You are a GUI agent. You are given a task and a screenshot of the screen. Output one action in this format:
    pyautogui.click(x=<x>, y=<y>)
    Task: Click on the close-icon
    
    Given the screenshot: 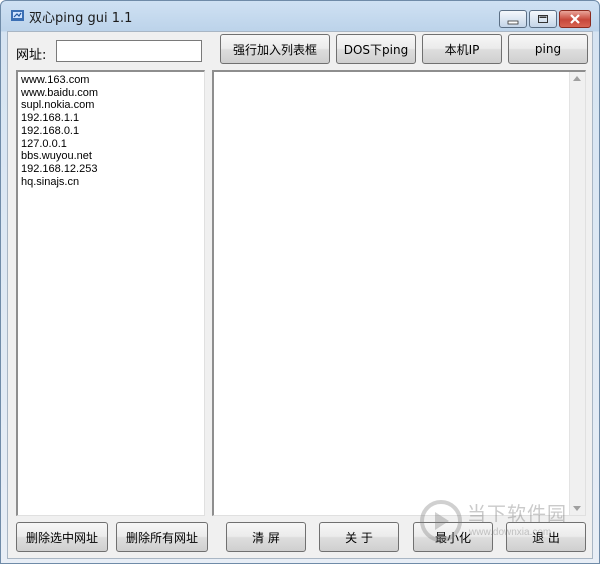 What is the action you would take?
    pyautogui.click(x=575, y=19)
    